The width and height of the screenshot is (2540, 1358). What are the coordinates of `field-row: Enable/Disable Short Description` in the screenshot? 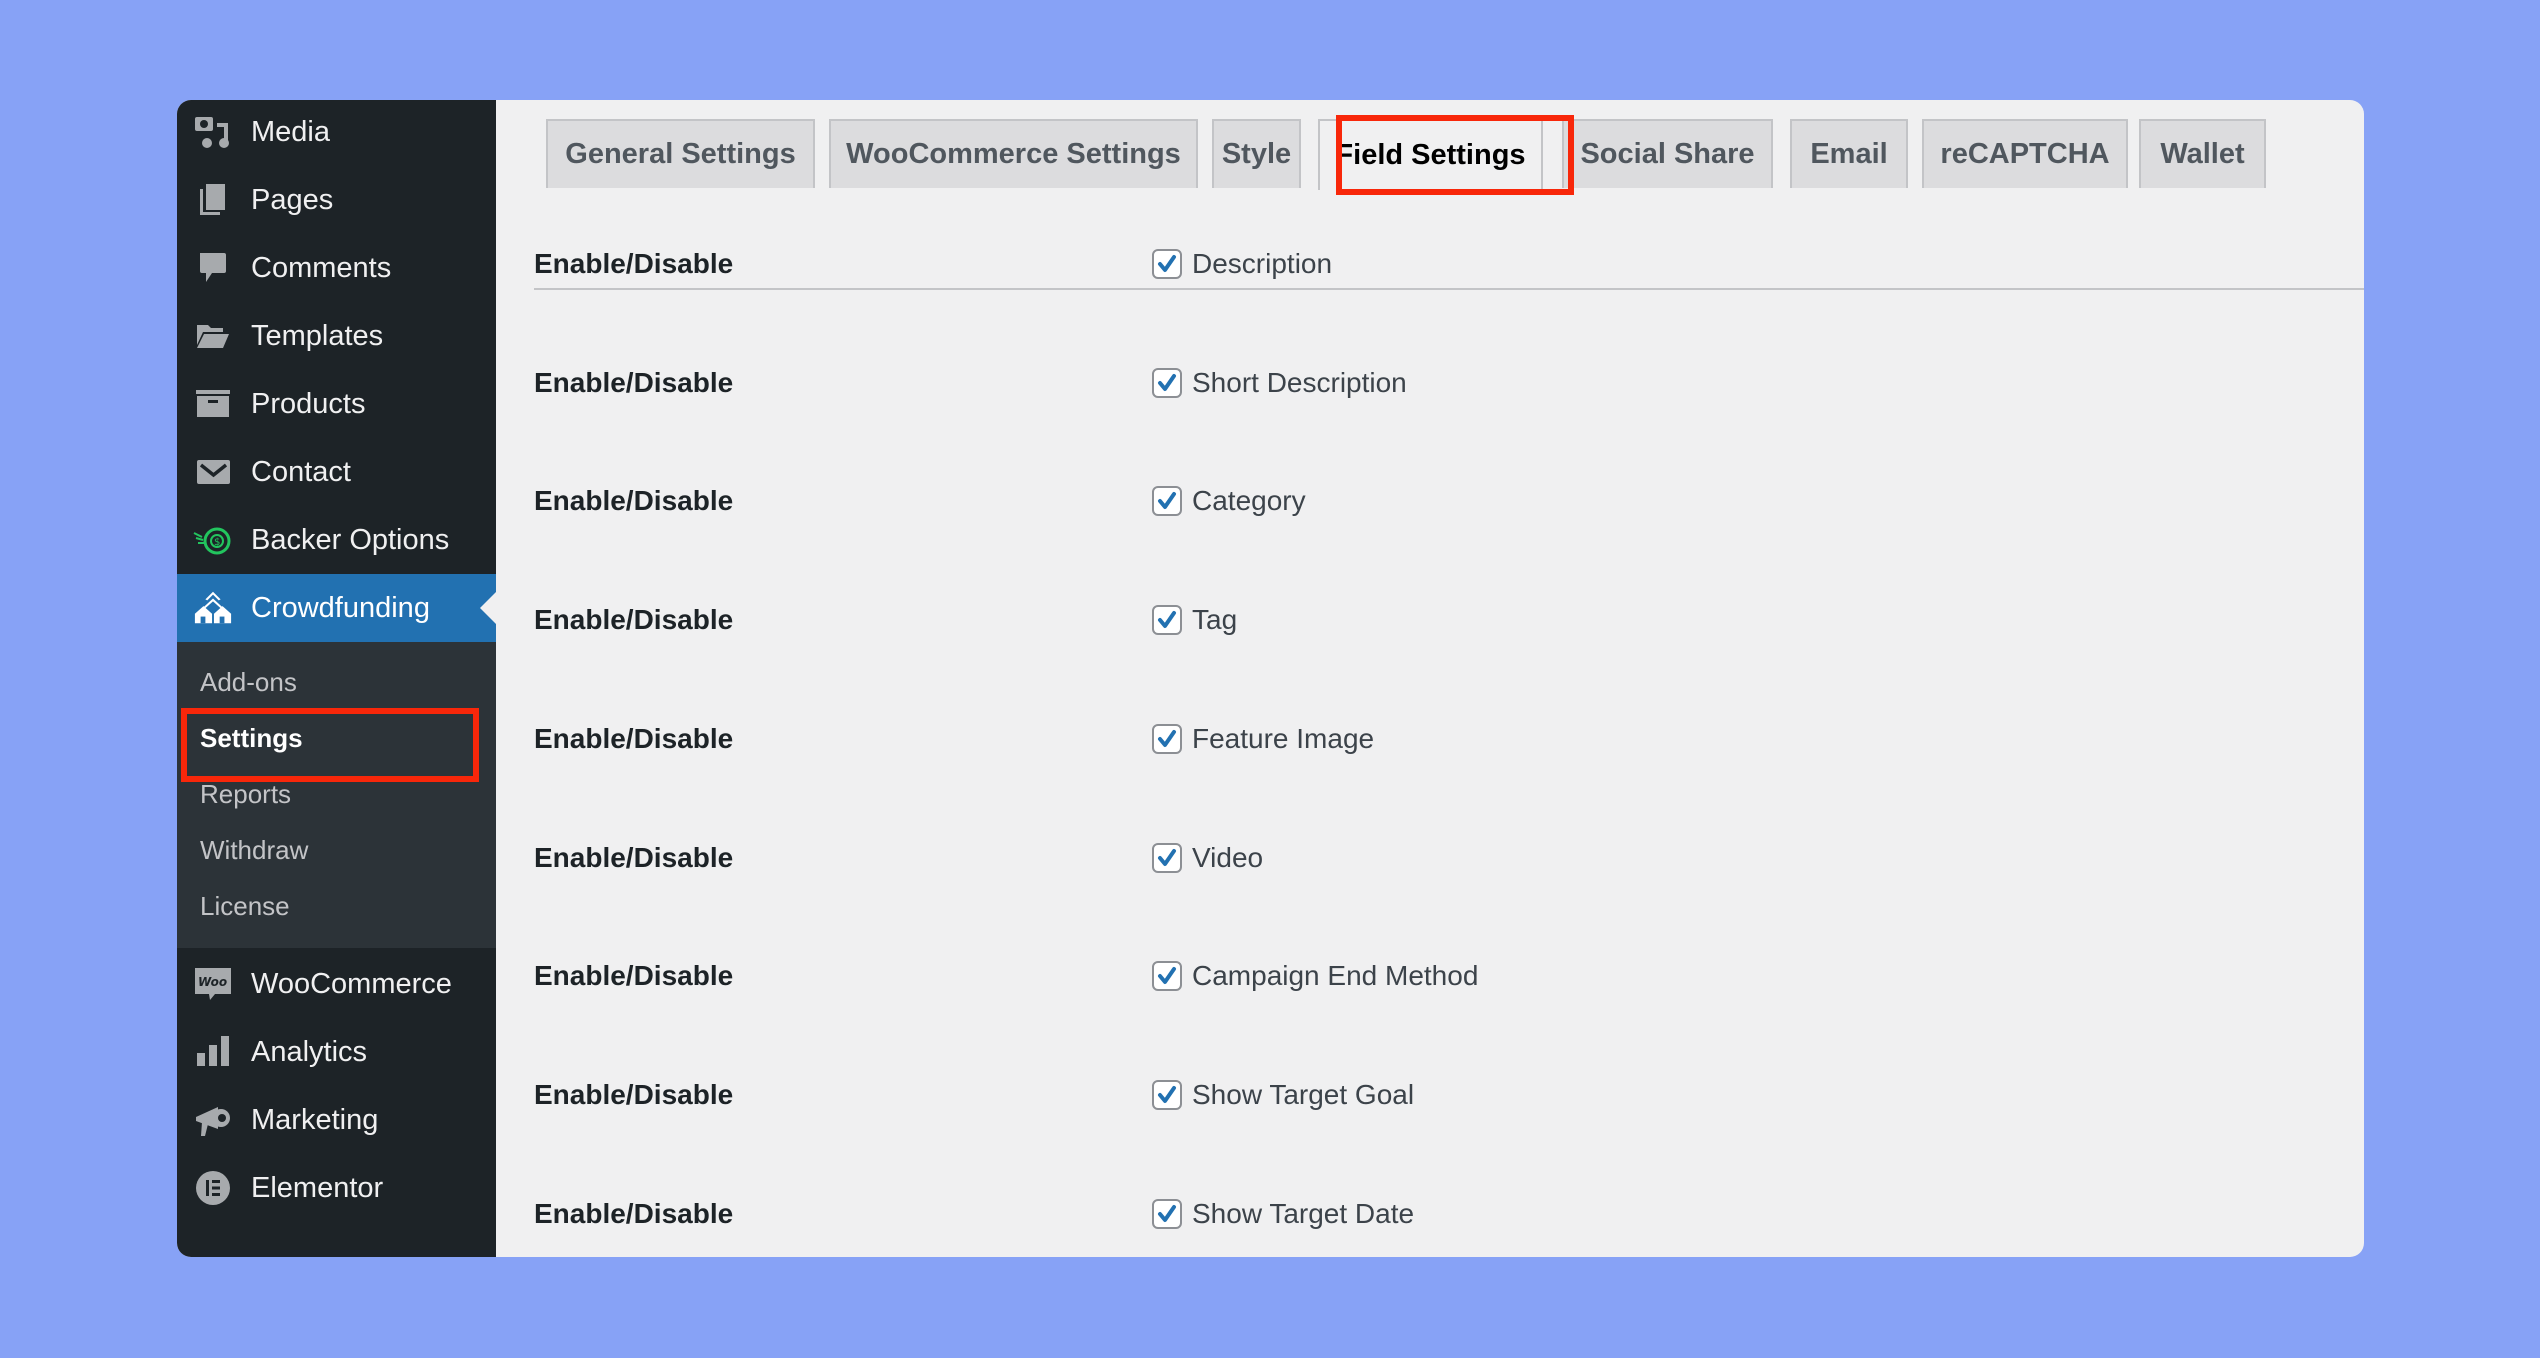 It's located at (1430, 383).